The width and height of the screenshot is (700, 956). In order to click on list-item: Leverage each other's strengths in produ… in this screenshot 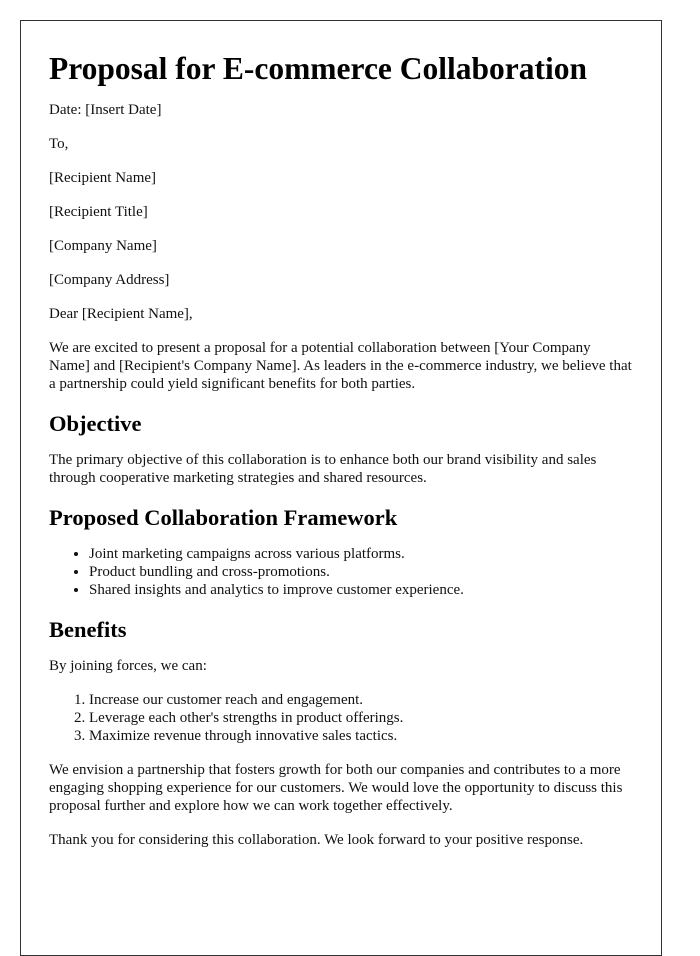, I will do `click(361, 718)`.